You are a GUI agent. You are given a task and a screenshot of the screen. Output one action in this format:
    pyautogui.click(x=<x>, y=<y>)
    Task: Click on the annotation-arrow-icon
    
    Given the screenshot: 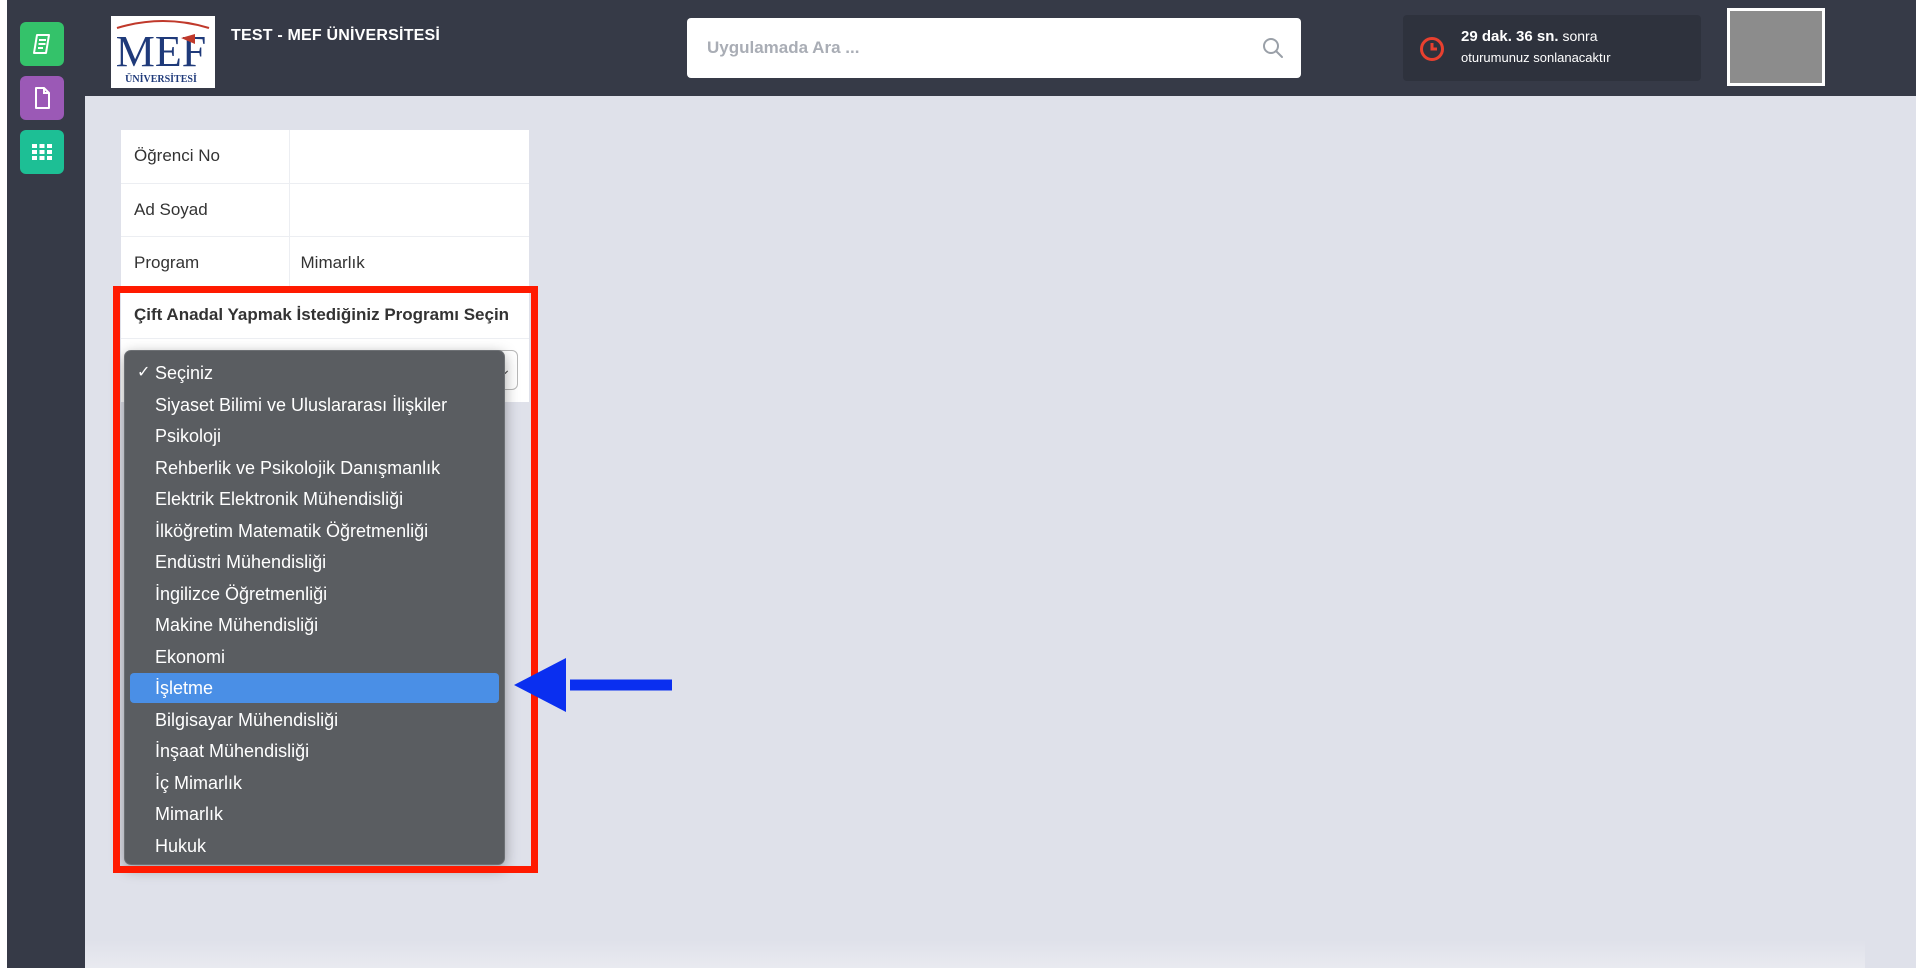 What is the action you would take?
    pyautogui.click(x=593, y=685)
    